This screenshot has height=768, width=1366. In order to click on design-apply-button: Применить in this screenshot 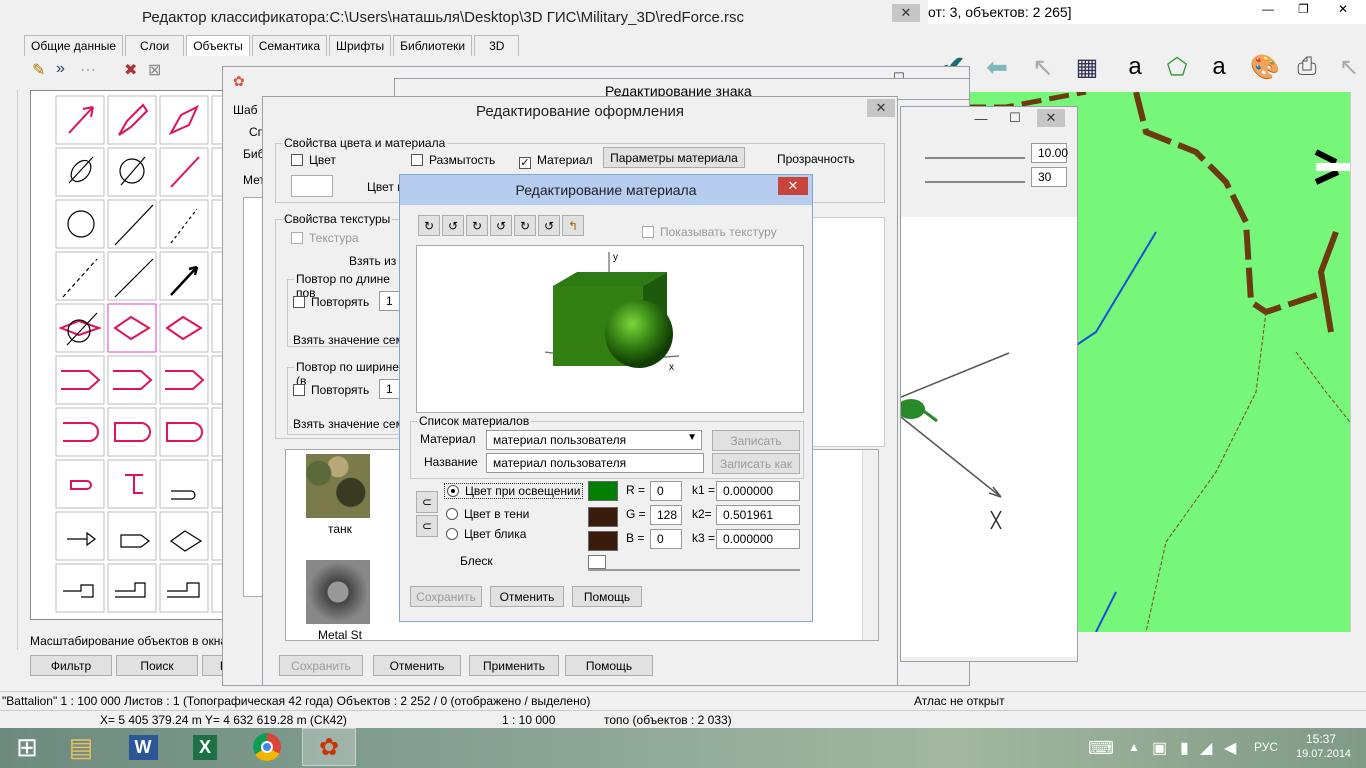, I will do `click(514, 665)`.